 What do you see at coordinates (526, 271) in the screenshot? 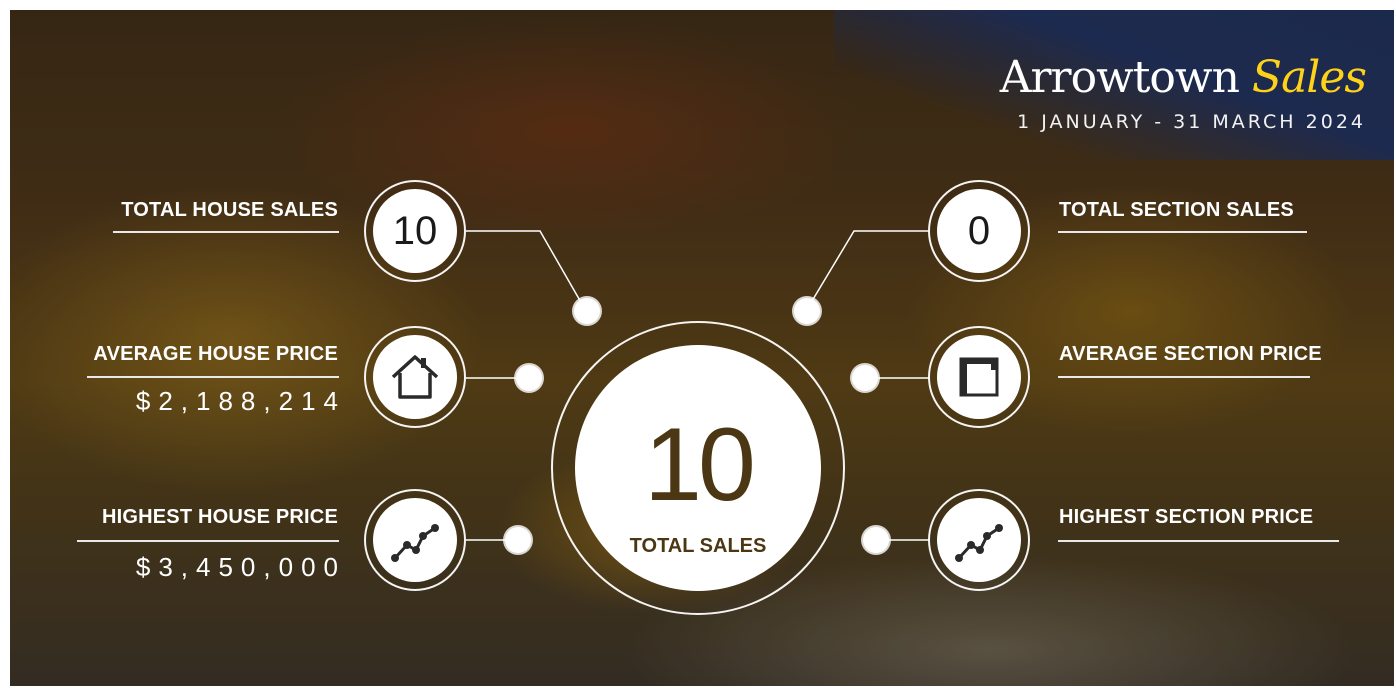
I see `connector-house-sales` at bounding box center [526, 271].